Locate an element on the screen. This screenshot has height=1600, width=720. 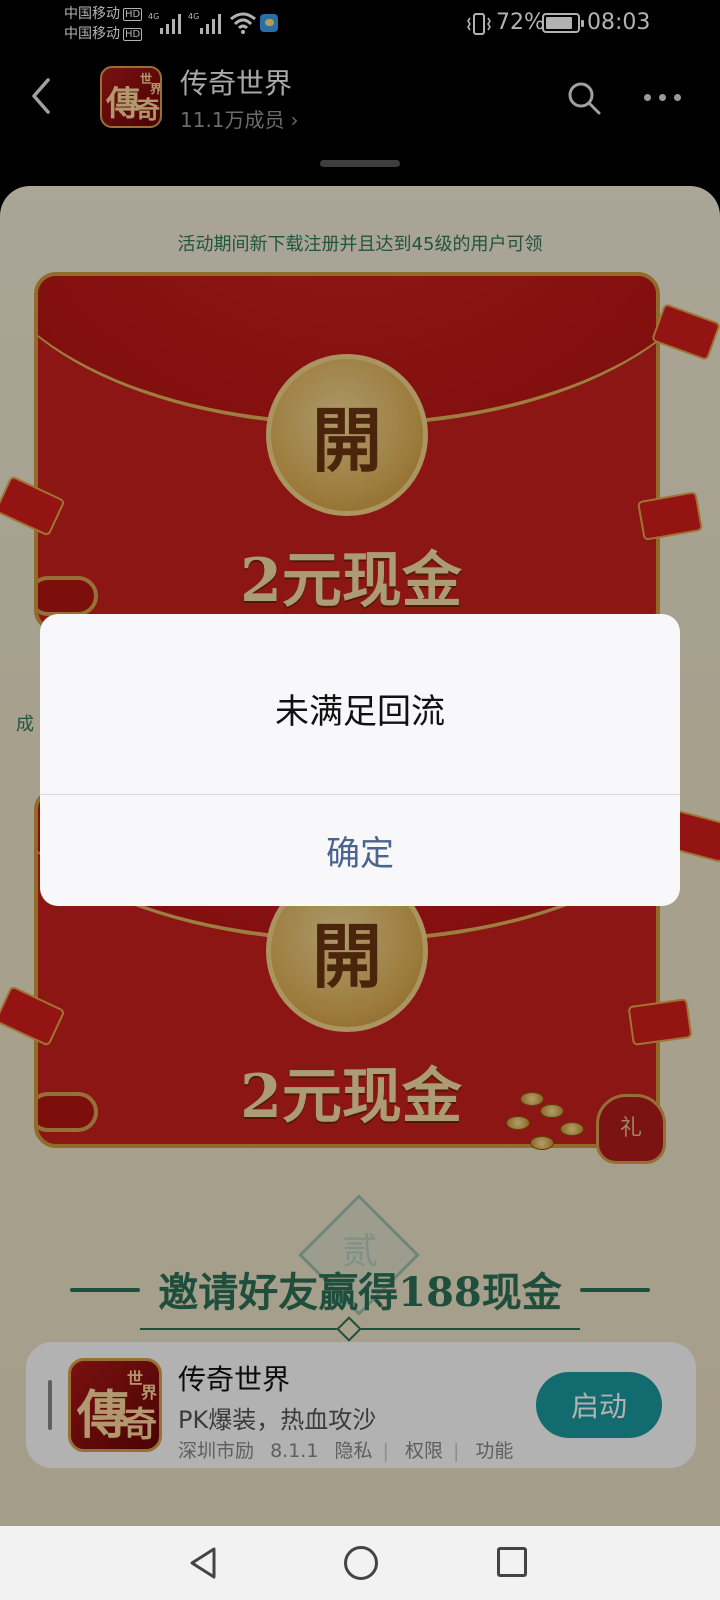
nav-home-icon is located at coordinates (361, 1563).